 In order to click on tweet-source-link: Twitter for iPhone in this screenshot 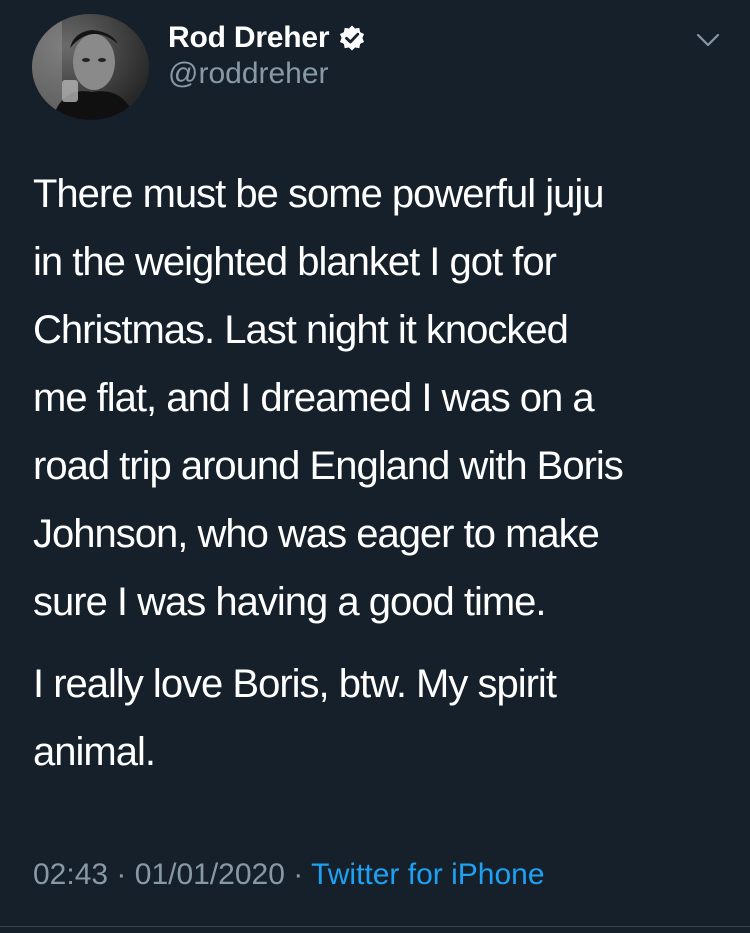, I will do `click(427, 874)`.